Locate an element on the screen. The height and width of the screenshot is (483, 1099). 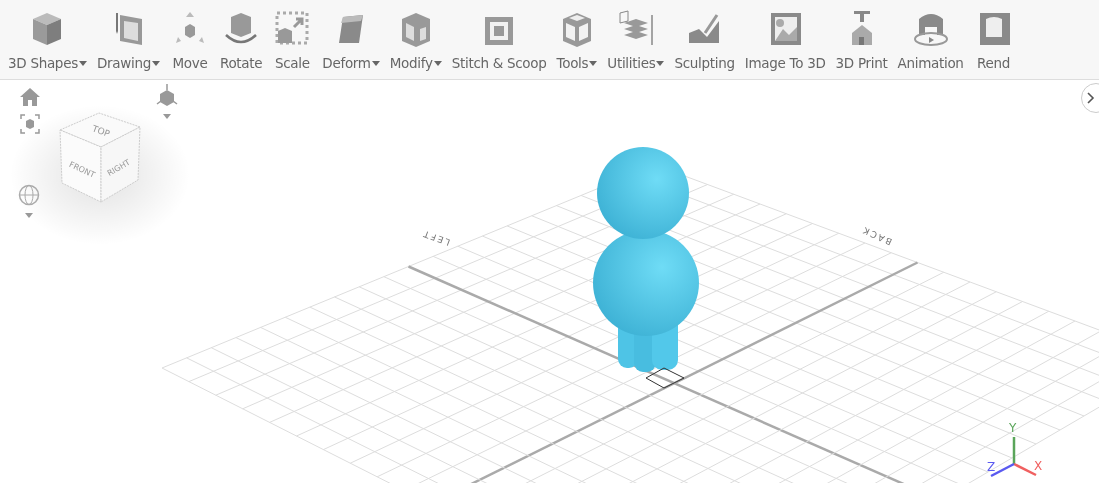
toolbar-button: Image To 3D is located at coordinates (785, 39).